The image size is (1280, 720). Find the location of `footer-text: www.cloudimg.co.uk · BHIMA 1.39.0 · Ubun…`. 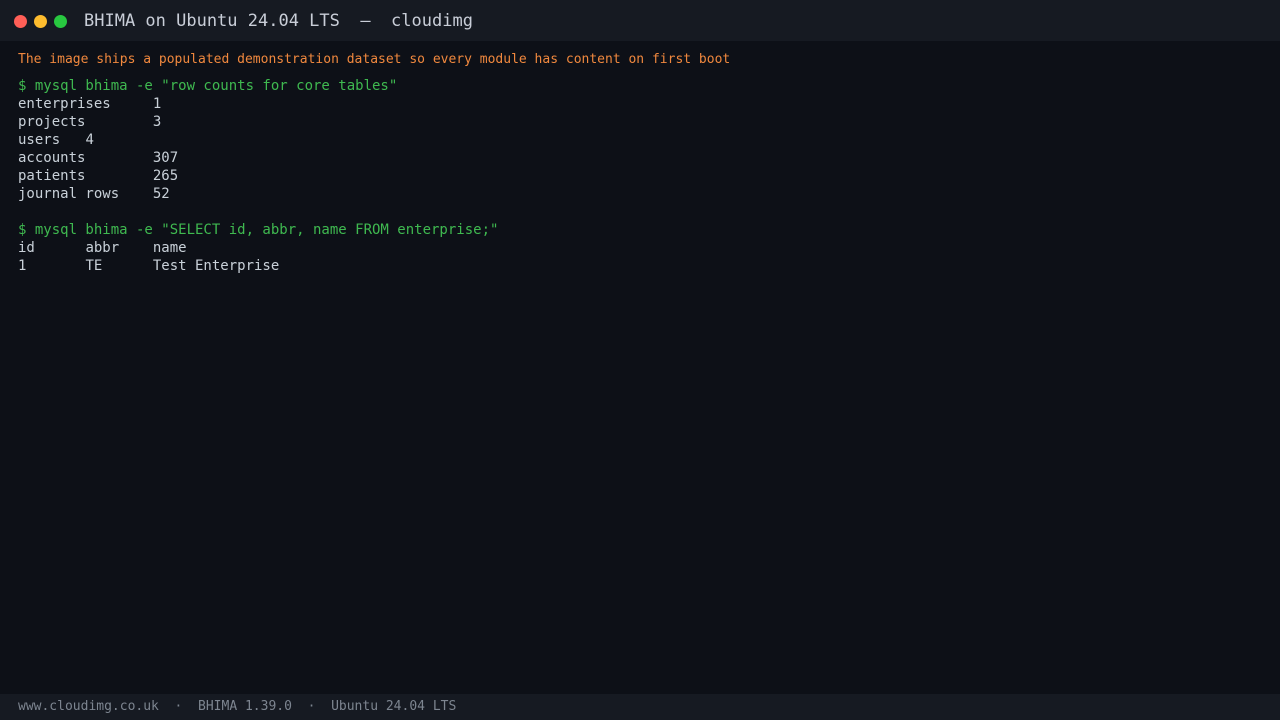

footer-text: www.cloudimg.co.uk · BHIMA 1.39.0 · Ubun… is located at coordinates (237, 706).